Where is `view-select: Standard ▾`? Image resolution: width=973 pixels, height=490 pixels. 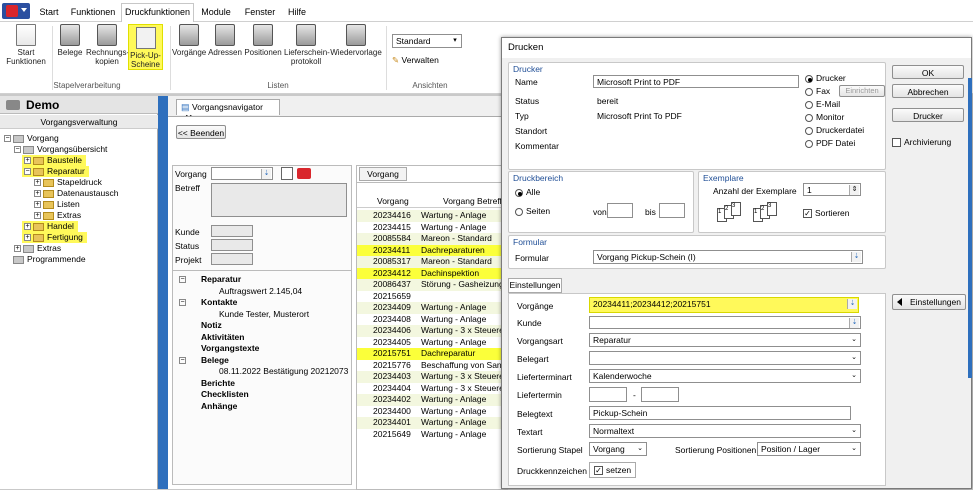
view-select: Standard ▾ is located at coordinates (427, 41).